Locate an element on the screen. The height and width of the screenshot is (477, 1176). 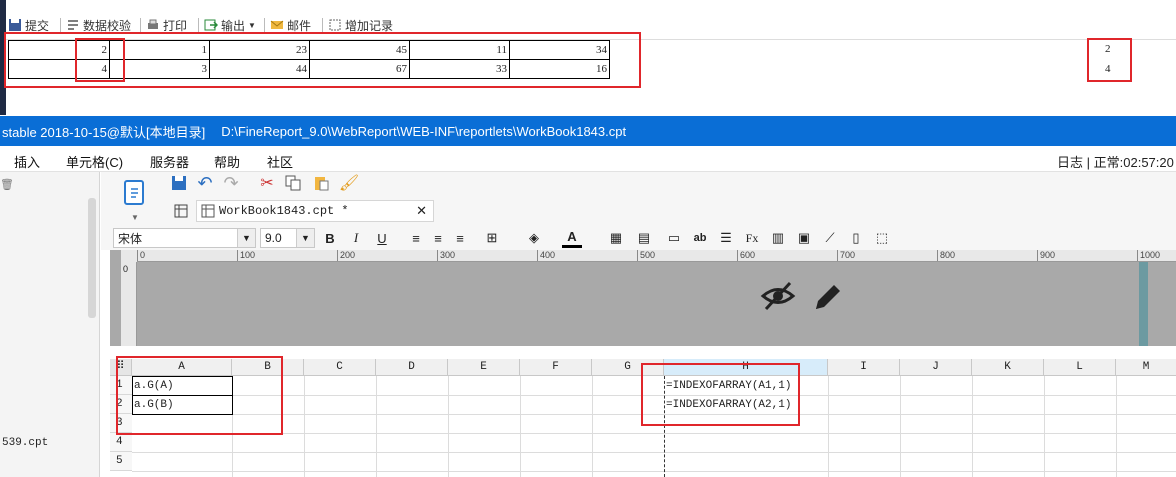
add-record-label: 增加记录 is located at coordinates (369, 25).